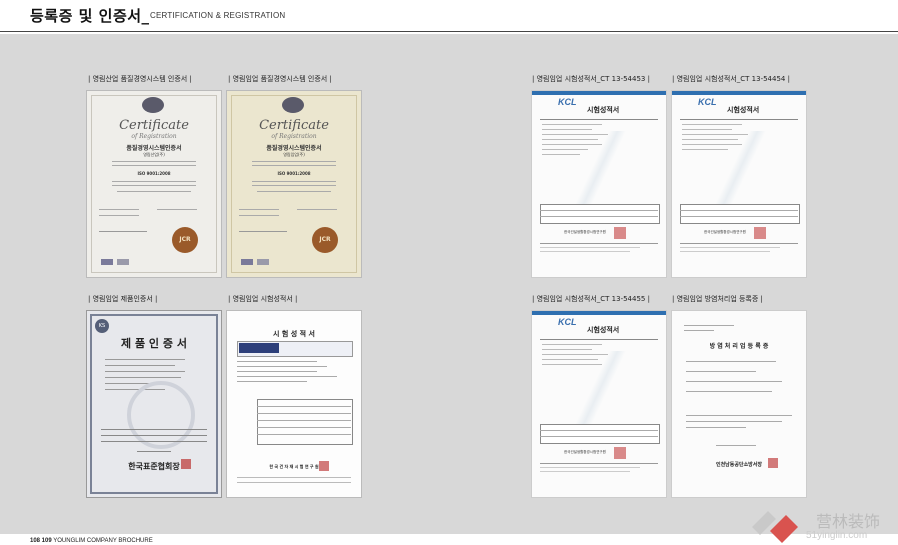  What do you see at coordinates (294, 334) in the screenshot?
I see `report-title: 시 험 성 적 서` at bounding box center [294, 334].